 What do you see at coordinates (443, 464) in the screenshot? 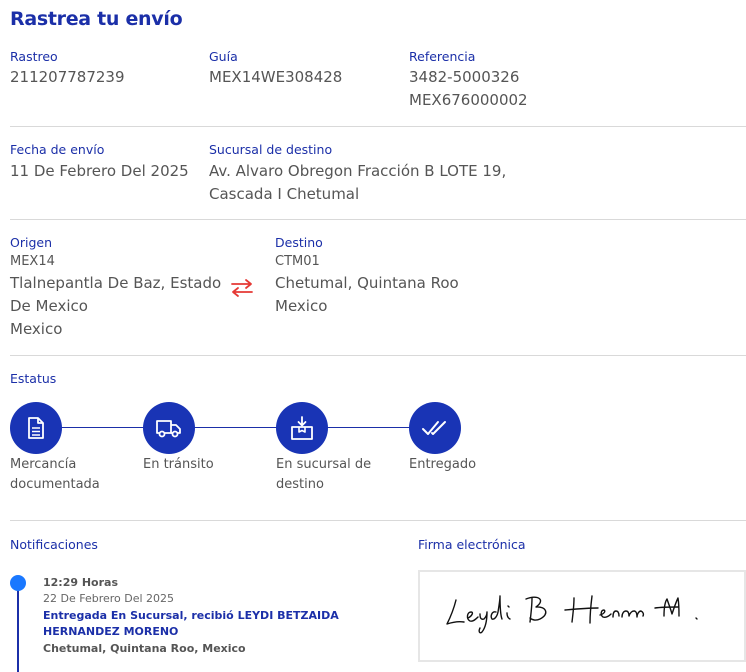
I see `status-step-4-label: Entregado` at bounding box center [443, 464].